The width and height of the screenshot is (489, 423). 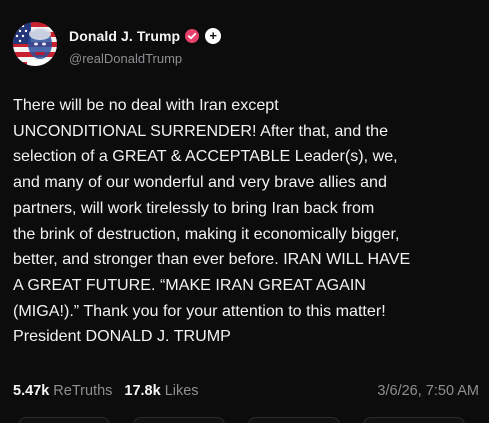 What do you see at coordinates (31, 391) in the screenshot?
I see `retruths-count: 5.47k` at bounding box center [31, 391].